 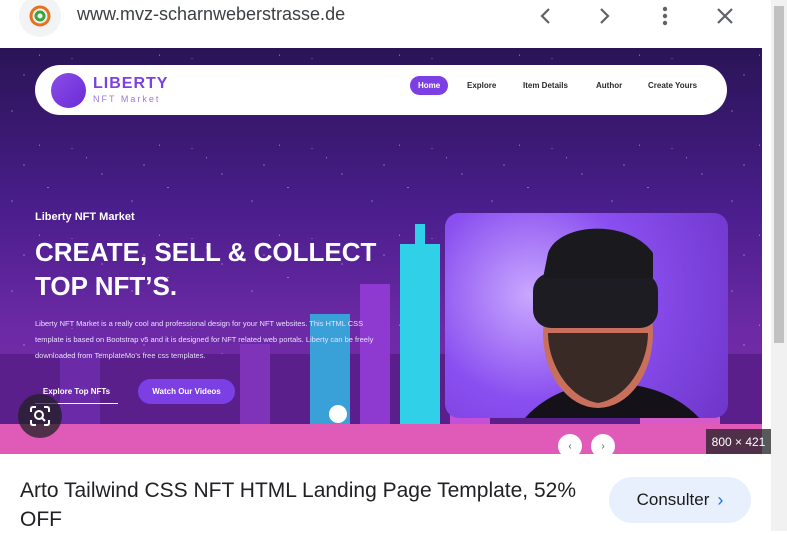 What do you see at coordinates (545, 85) in the screenshot?
I see `nav-item-item-details: Item Details` at bounding box center [545, 85].